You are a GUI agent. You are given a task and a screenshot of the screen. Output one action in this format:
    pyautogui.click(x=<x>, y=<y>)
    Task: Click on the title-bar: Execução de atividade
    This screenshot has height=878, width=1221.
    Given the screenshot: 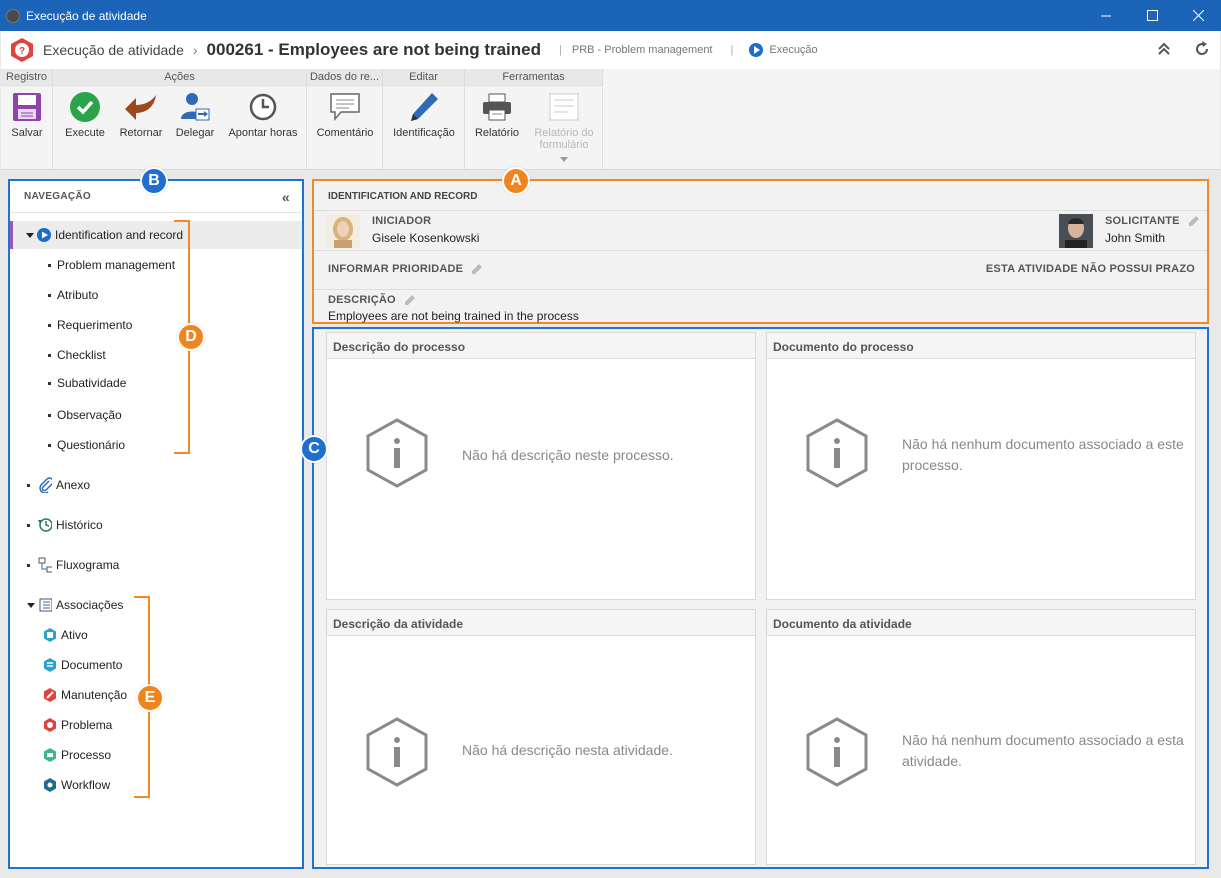 What is the action you would take?
    pyautogui.click(x=610, y=15)
    